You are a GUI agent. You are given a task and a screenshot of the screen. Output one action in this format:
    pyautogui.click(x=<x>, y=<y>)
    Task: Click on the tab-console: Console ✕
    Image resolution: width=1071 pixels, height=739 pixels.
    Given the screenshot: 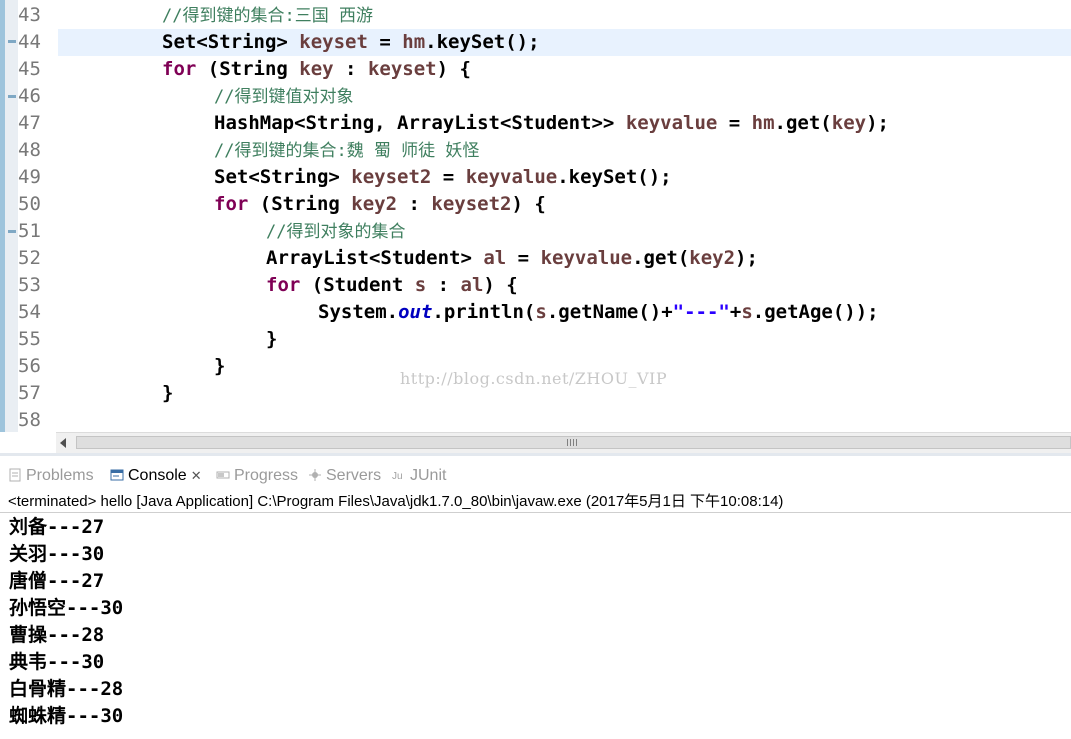 What is the action you would take?
    pyautogui.click(x=156, y=476)
    